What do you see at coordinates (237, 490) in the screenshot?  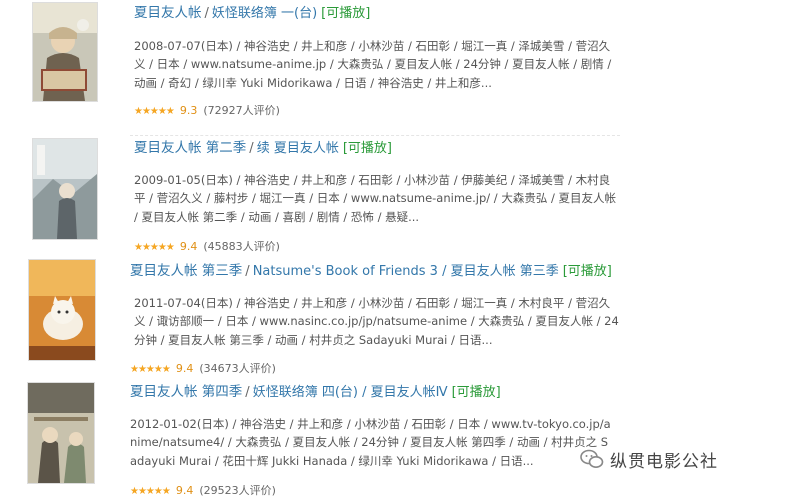 I see `rating-count: (29523人评价)` at bounding box center [237, 490].